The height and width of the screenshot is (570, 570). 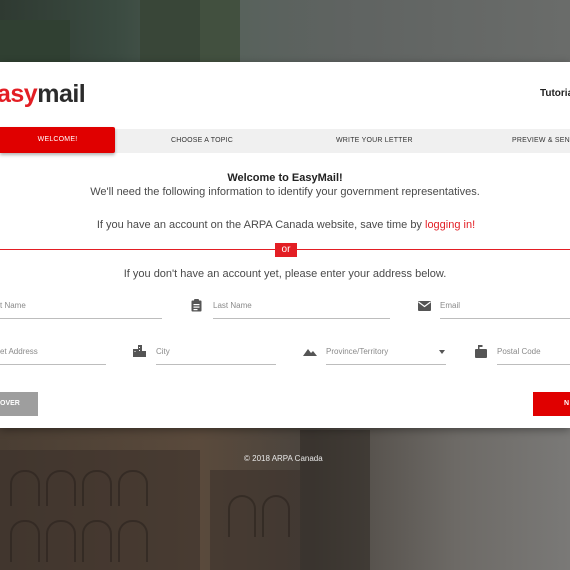 I want to click on dropdown-arrow-icon, so click(x=442, y=352).